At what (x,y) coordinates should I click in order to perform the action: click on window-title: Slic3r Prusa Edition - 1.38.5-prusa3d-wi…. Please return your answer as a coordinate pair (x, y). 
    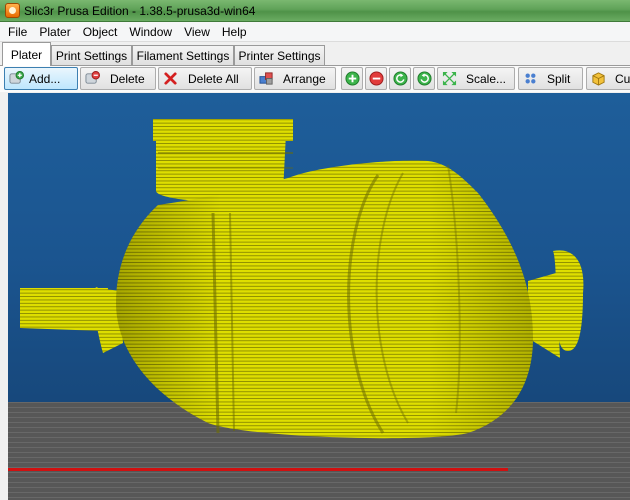
    Looking at the image, I should click on (140, 11).